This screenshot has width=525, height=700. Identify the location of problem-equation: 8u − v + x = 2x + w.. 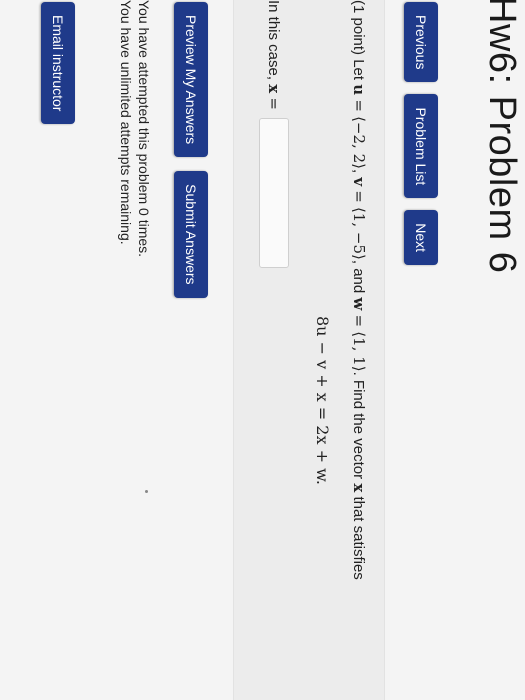
(322, 400).